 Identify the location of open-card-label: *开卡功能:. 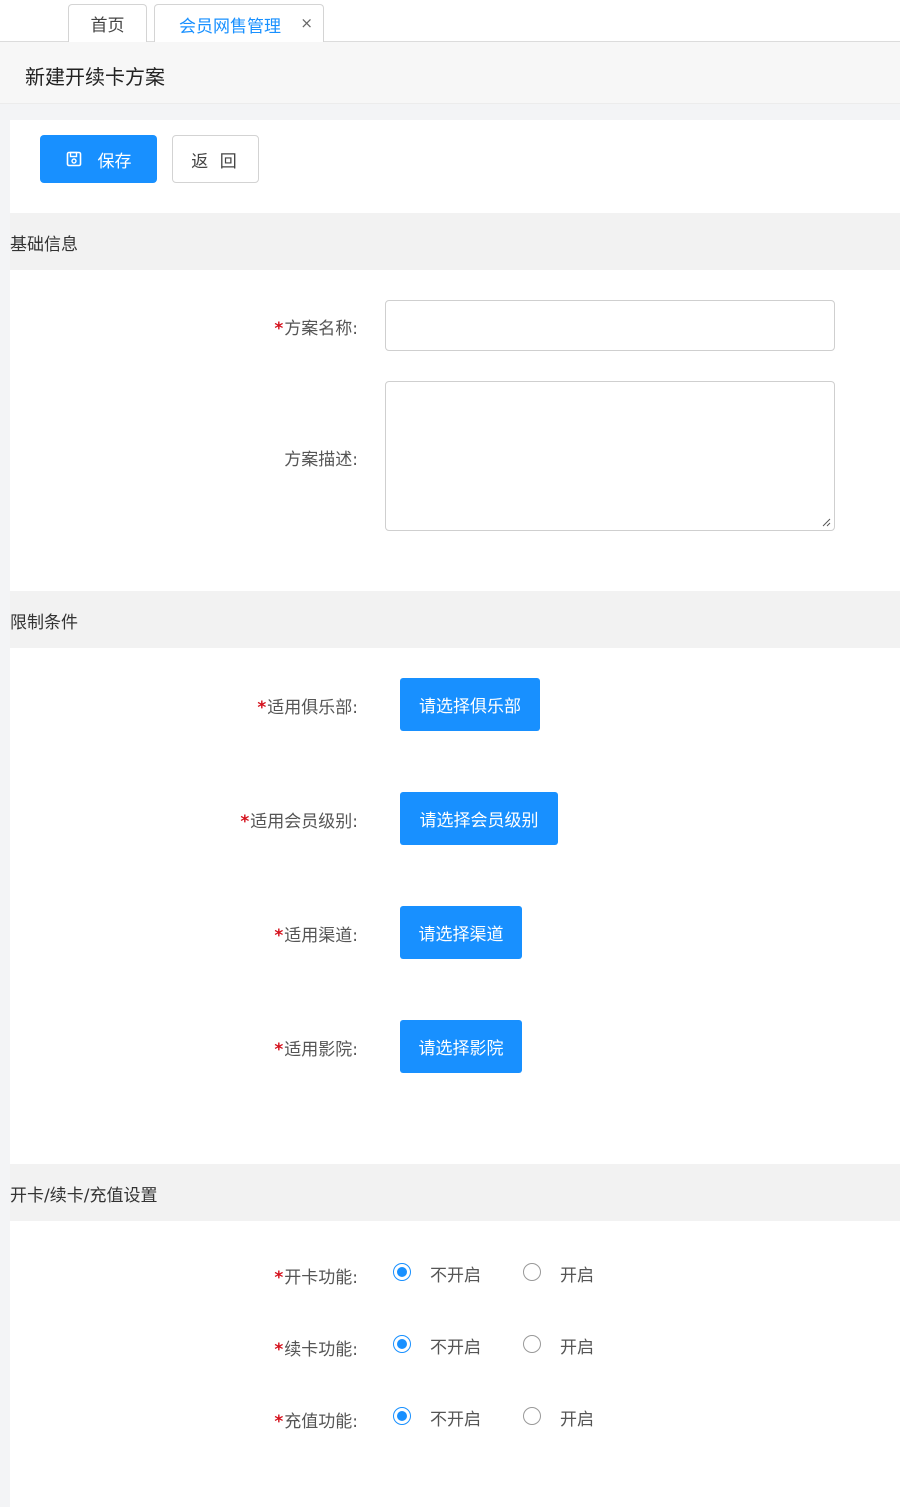
(184, 1275).